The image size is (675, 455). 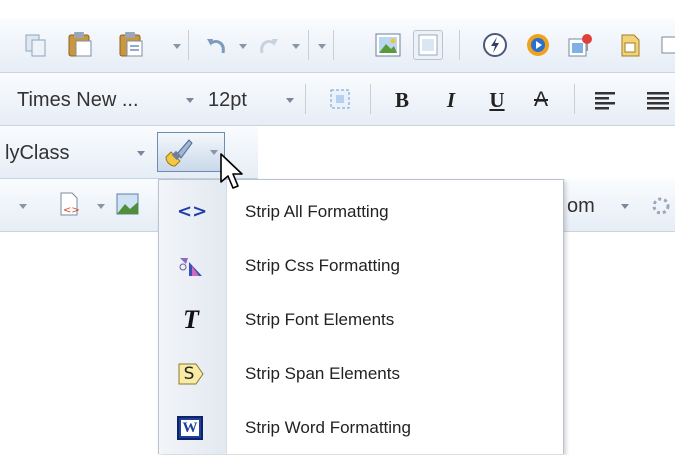 I want to click on word-logo-icon: W, so click(x=190, y=428).